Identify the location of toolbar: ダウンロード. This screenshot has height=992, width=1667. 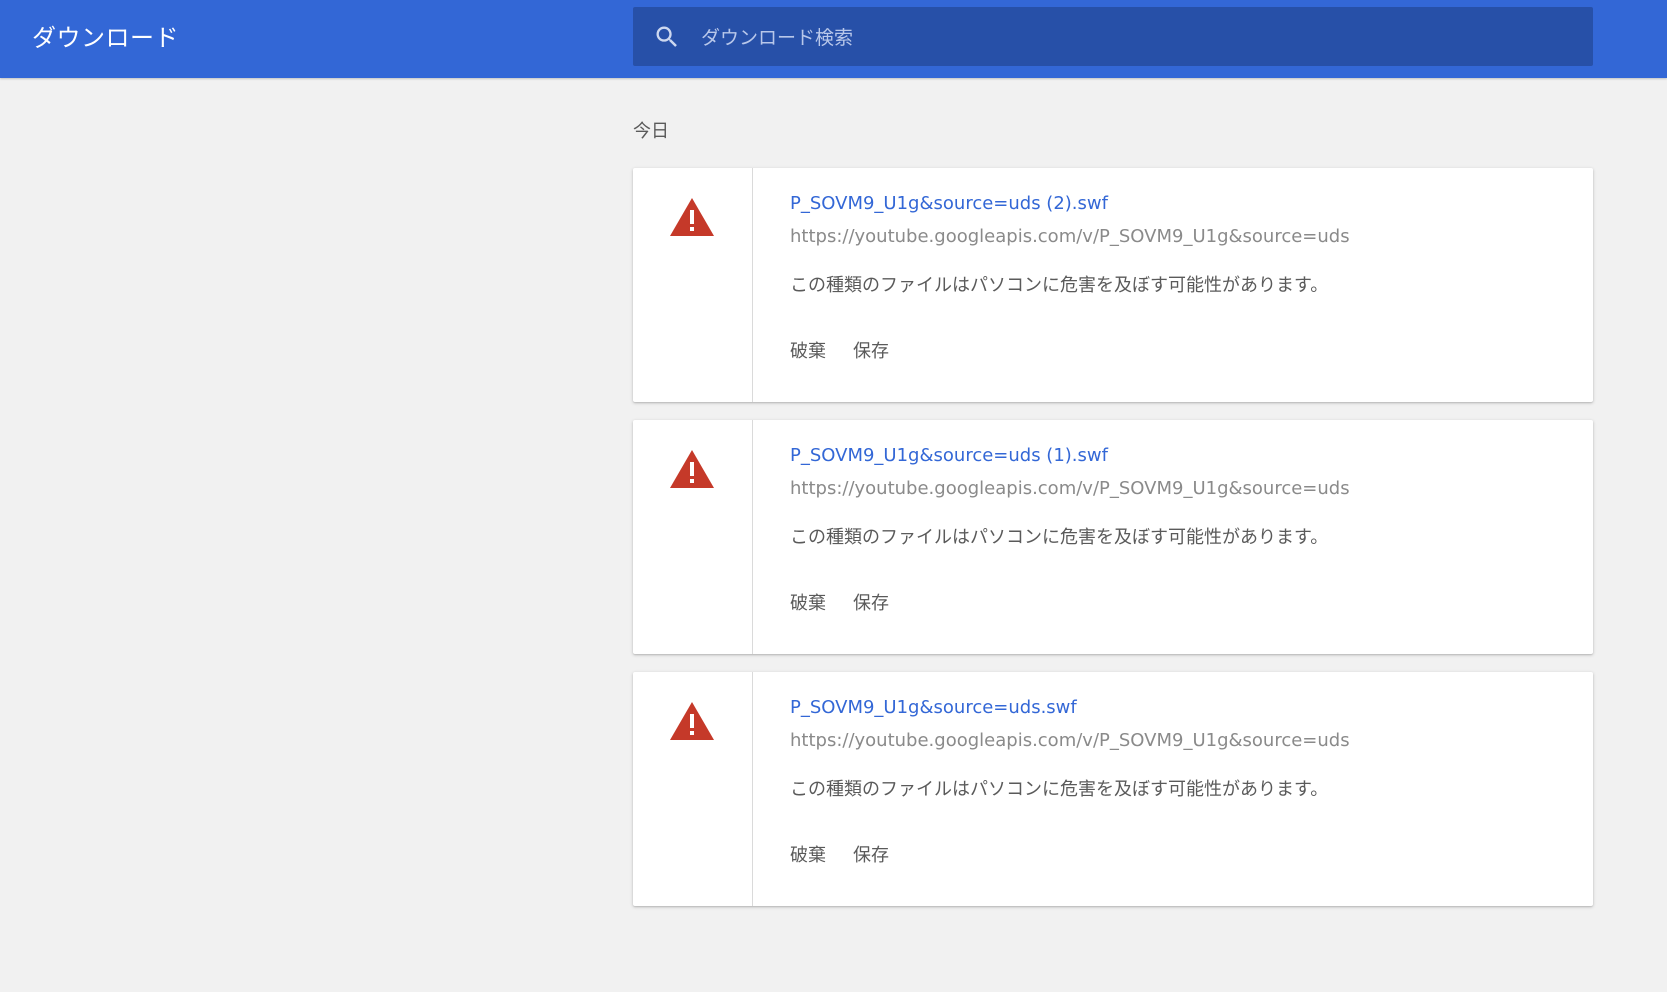
(833, 39).